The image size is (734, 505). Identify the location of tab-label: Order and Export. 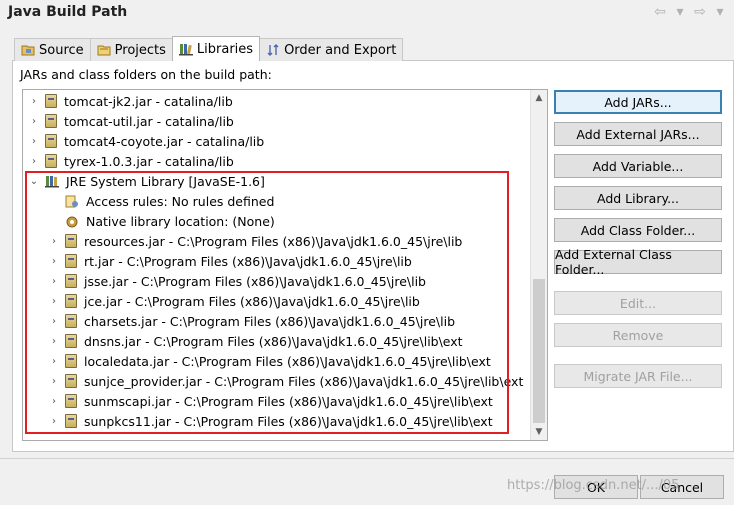
(340, 50).